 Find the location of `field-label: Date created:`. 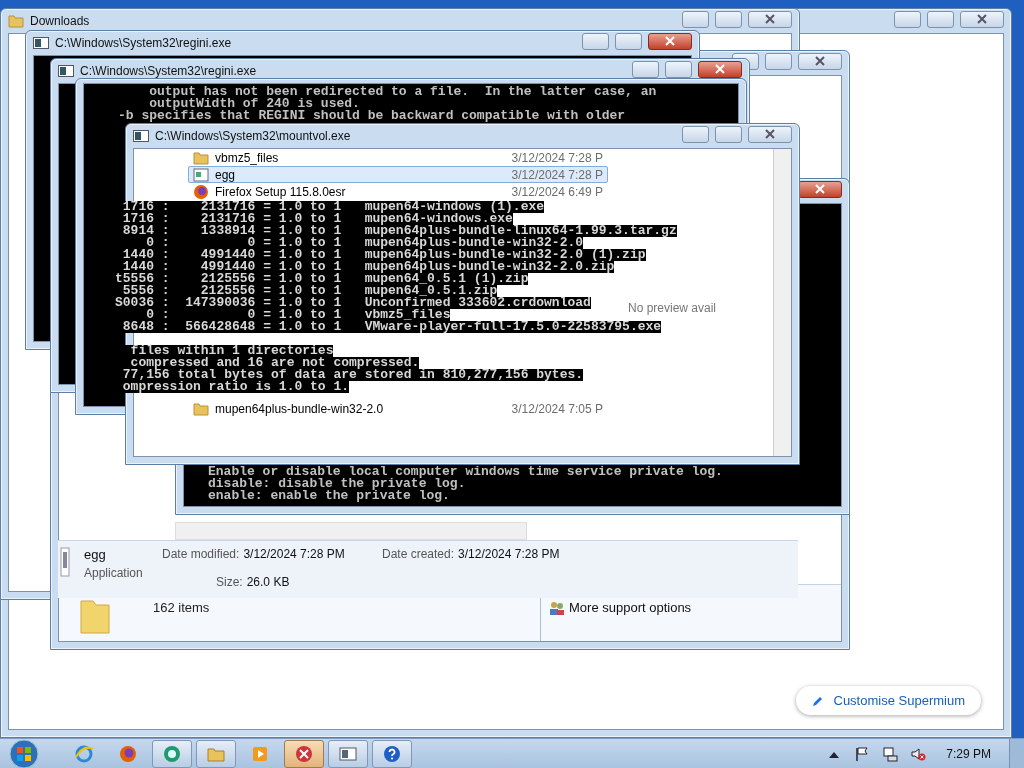

field-label: Date created: is located at coordinates (418, 555).